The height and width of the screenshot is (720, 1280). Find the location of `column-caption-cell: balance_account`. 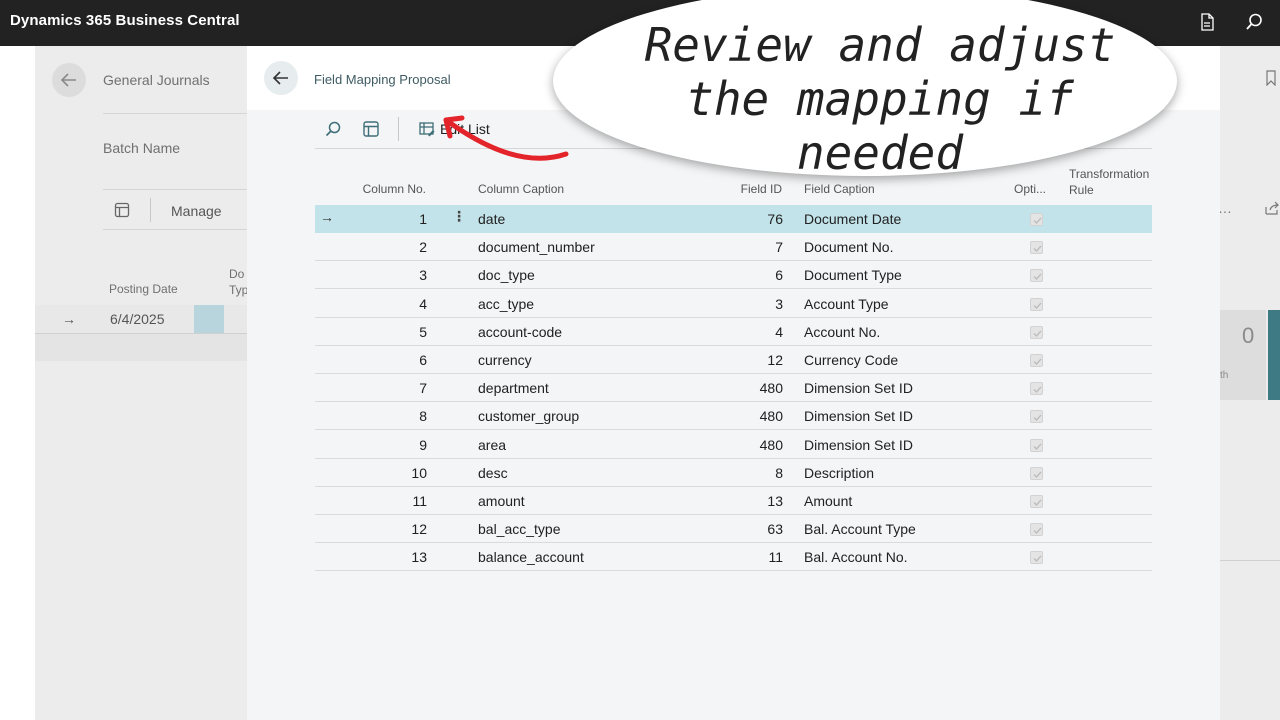

column-caption-cell: balance_account is located at coordinates (531, 557).